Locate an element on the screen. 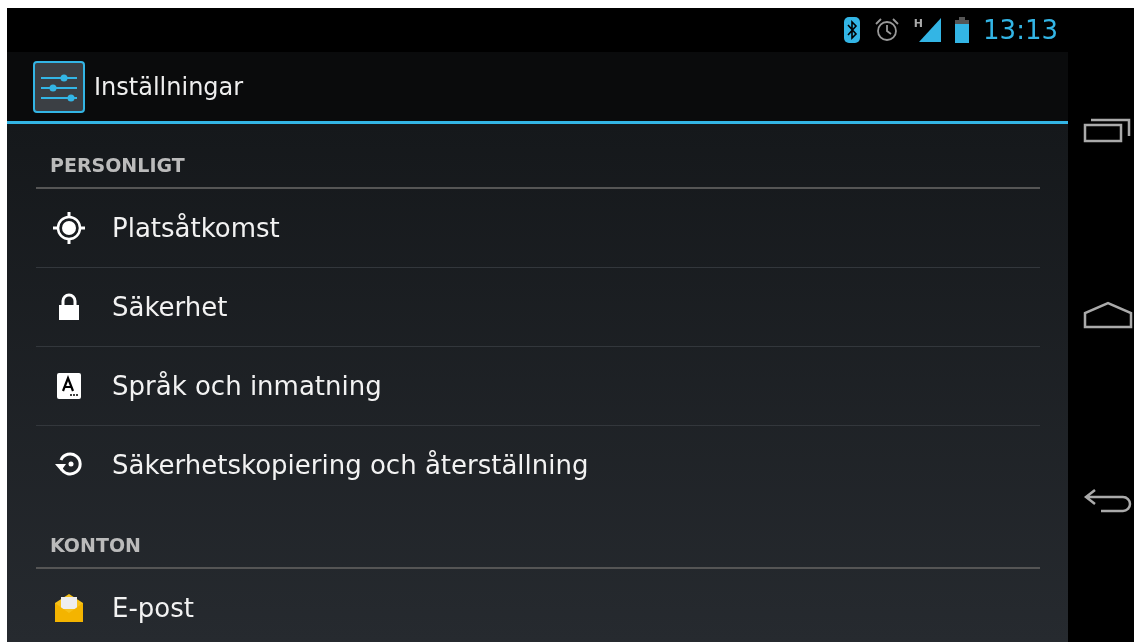  home-icon is located at coordinates (1108, 315).